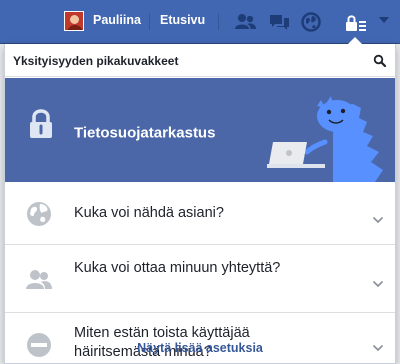 The height and width of the screenshot is (364, 400). What do you see at coordinates (39, 279) in the screenshot?
I see `people-icon` at bounding box center [39, 279].